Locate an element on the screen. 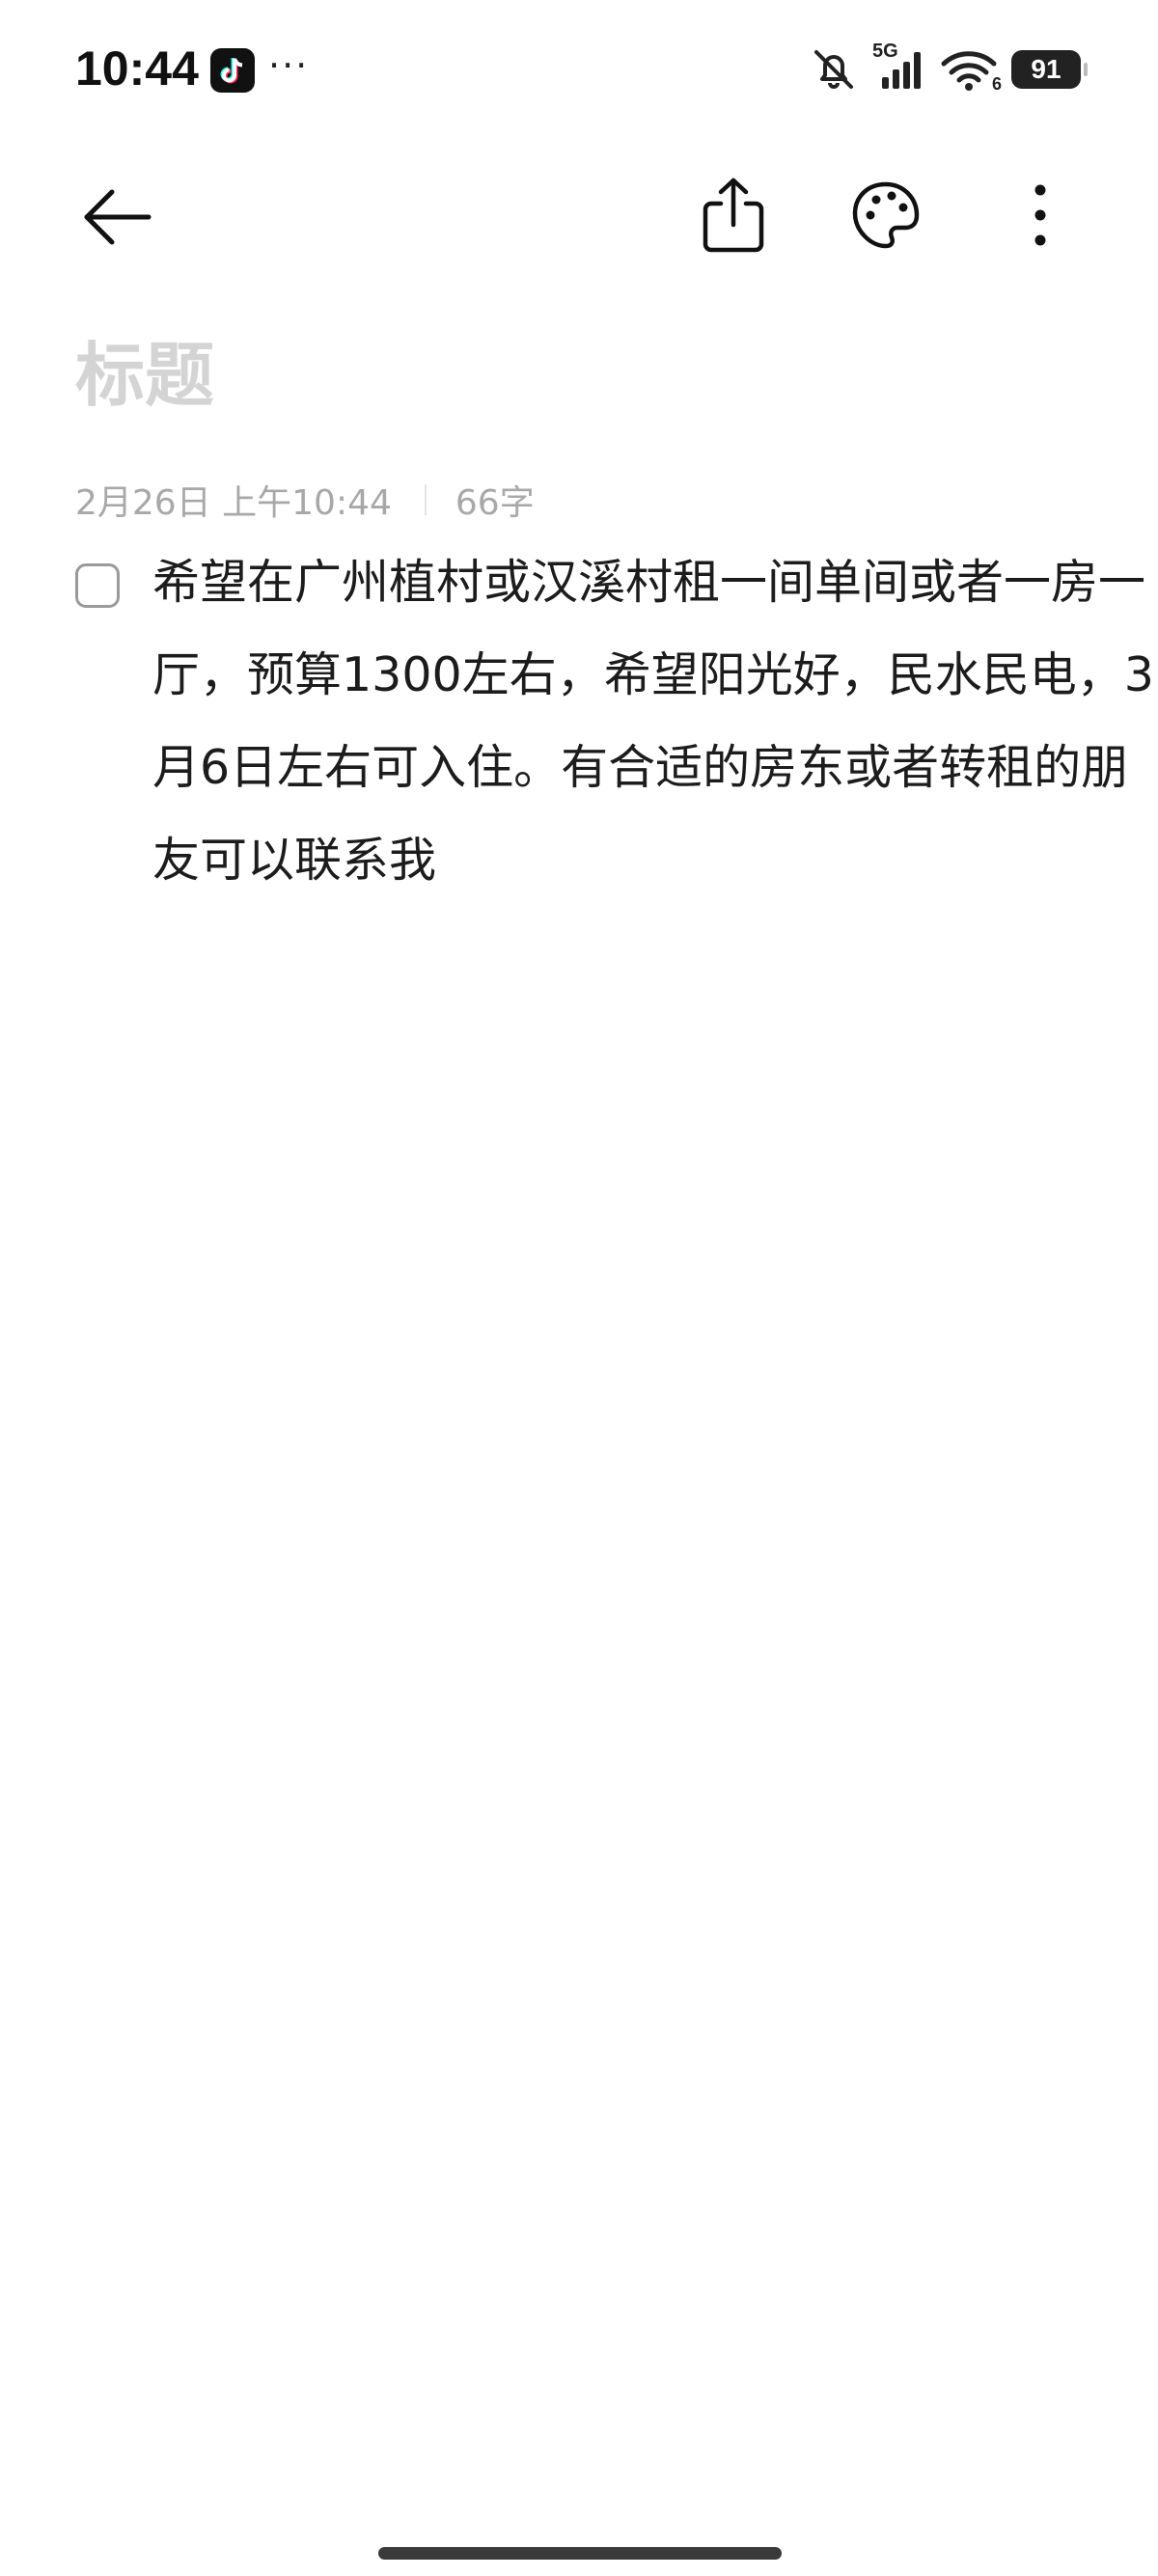 This screenshot has width=1158, height=2576. battery-icon: 91 is located at coordinates (1049, 69).